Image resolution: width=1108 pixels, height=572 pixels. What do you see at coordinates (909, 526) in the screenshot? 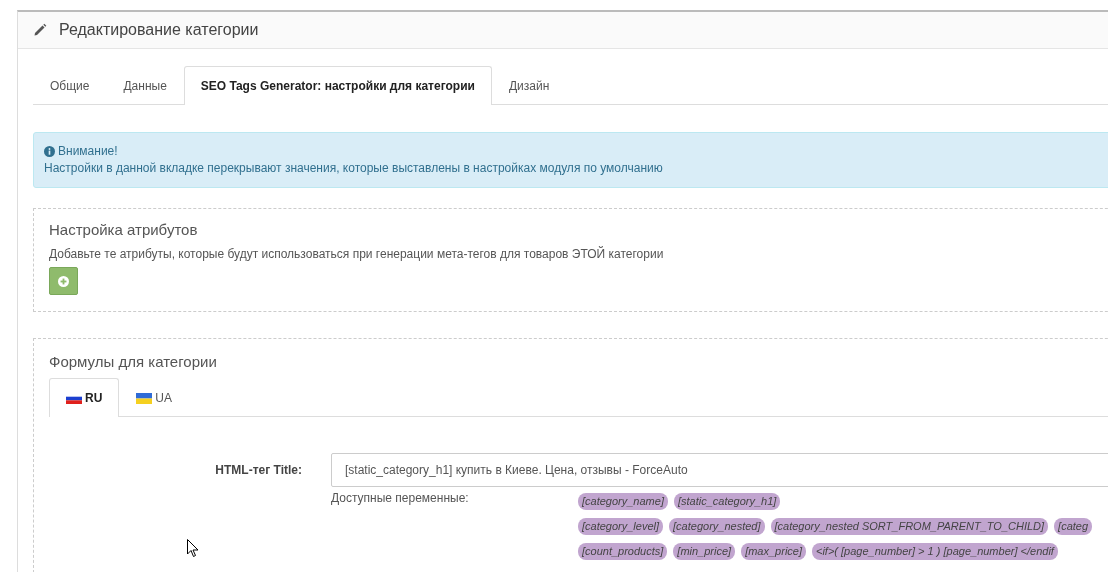
I see `variable-tag: [category_nested SORT_FROM_PARENT_TO_CHILD]` at bounding box center [909, 526].